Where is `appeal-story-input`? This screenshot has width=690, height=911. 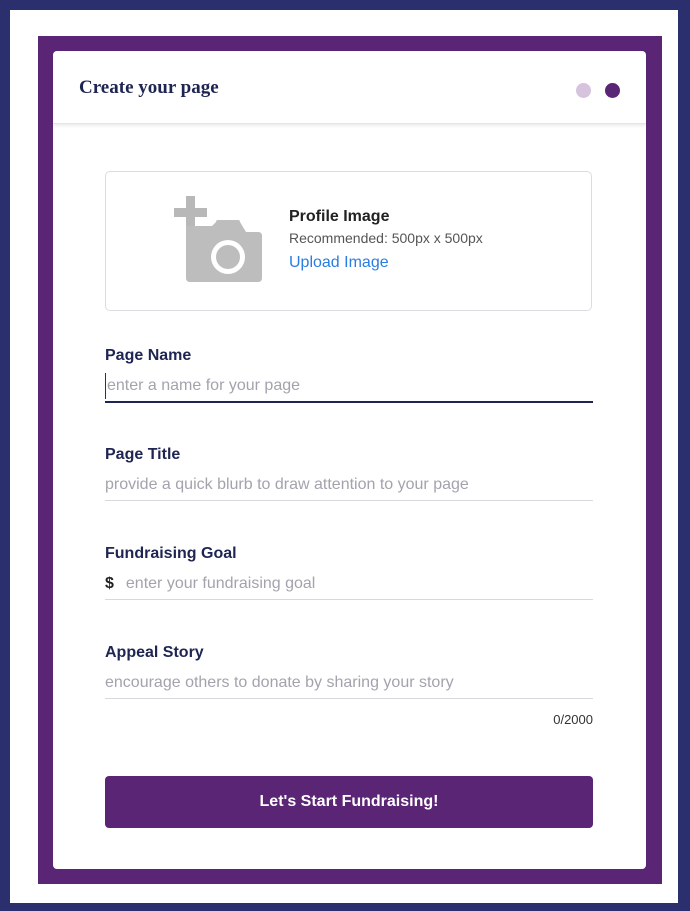 appeal-story-input is located at coordinates (349, 683).